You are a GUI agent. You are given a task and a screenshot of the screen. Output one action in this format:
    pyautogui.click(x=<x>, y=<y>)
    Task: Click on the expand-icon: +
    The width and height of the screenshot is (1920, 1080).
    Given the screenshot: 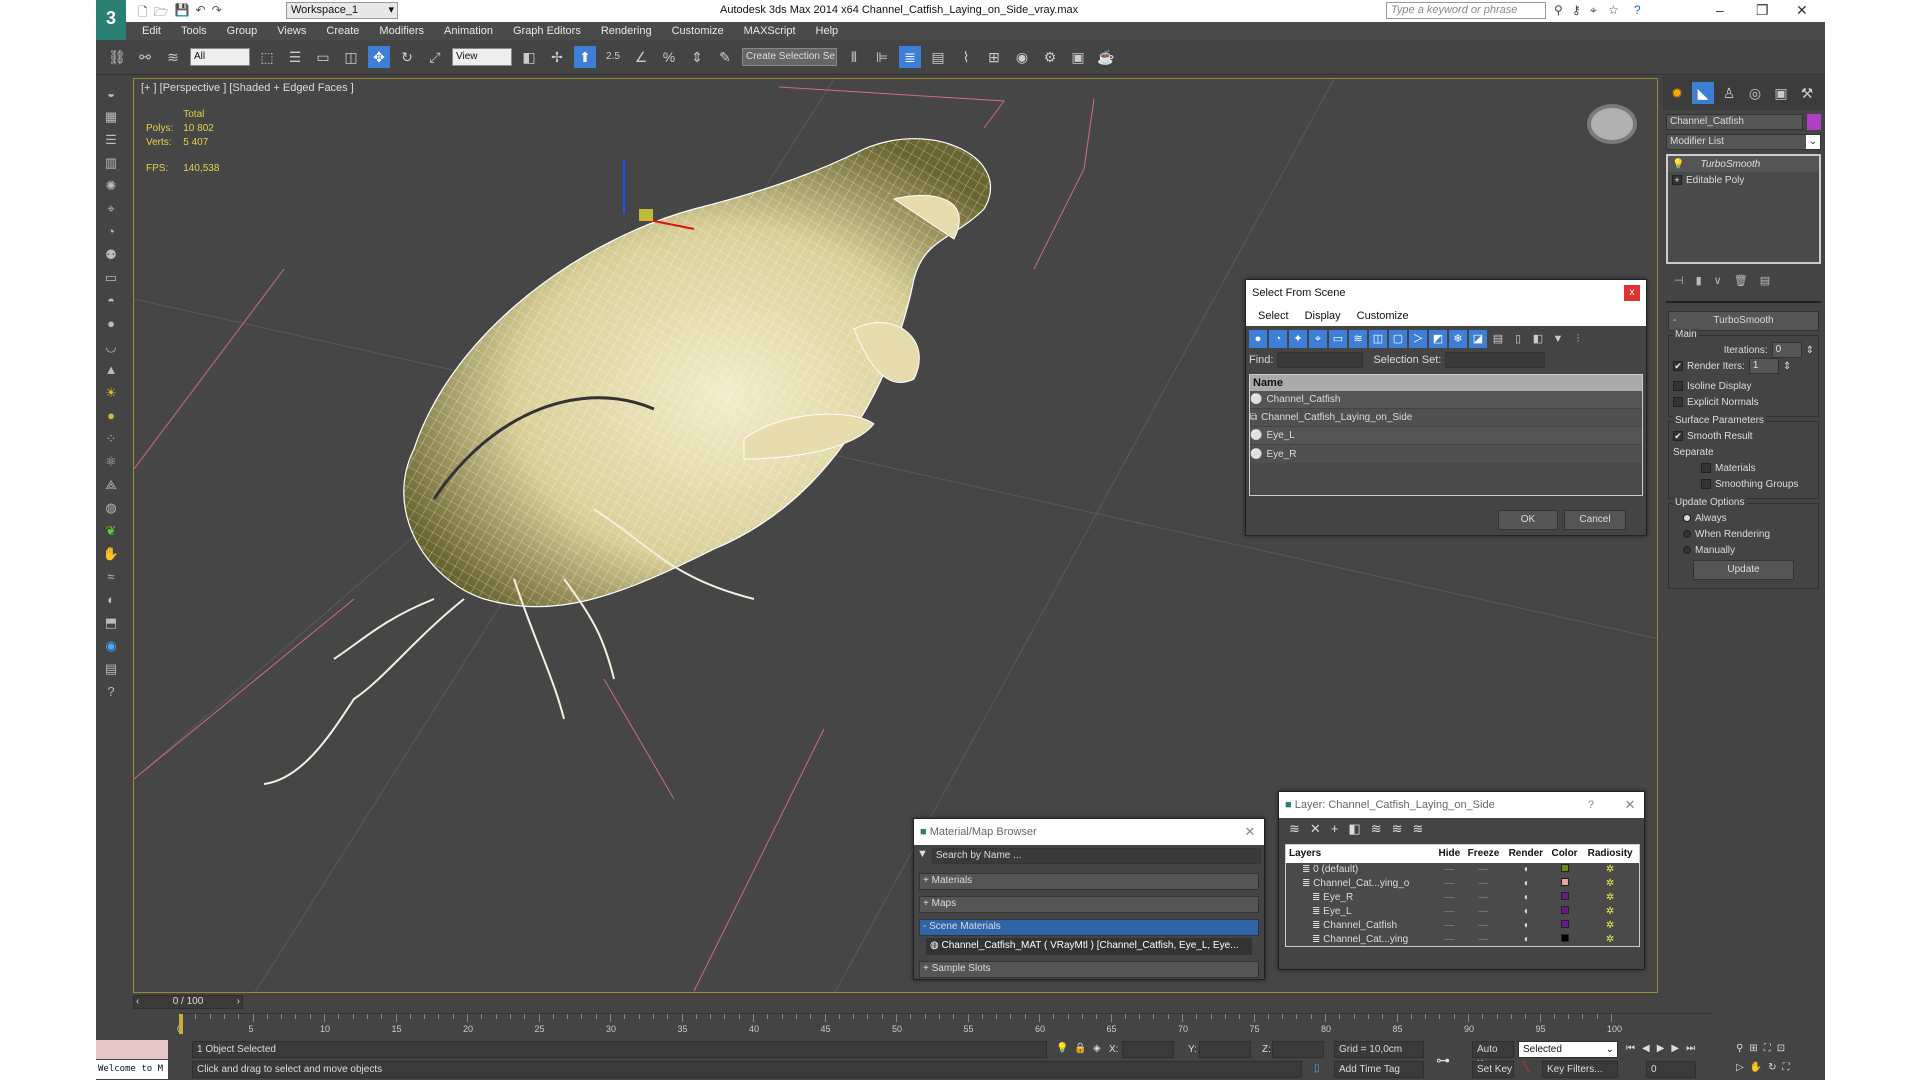 What is the action you would take?
    pyautogui.click(x=1677, y=180)
    